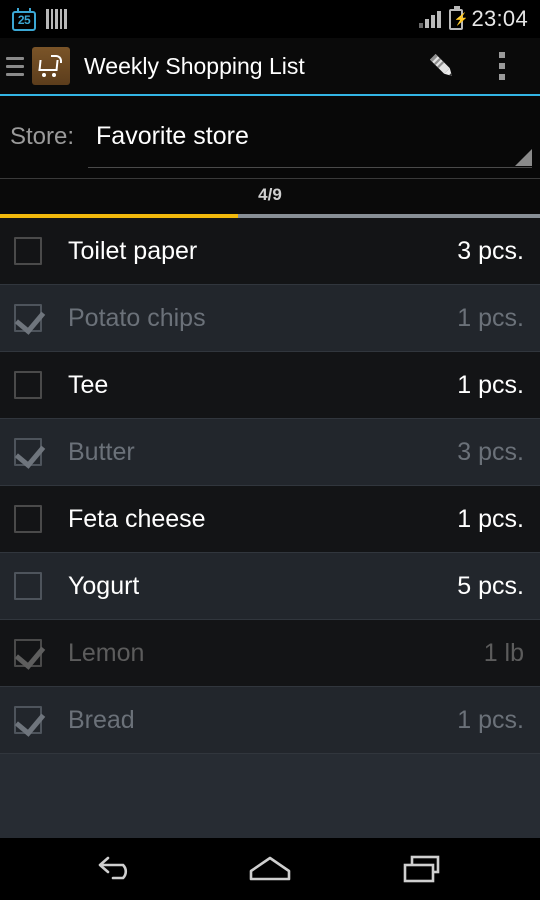 The image size is (540, 900). What do you see at coordinates (137, 317) in the screenshot?
I see `item-name: Potato chips` at bounding box center [137, 317].